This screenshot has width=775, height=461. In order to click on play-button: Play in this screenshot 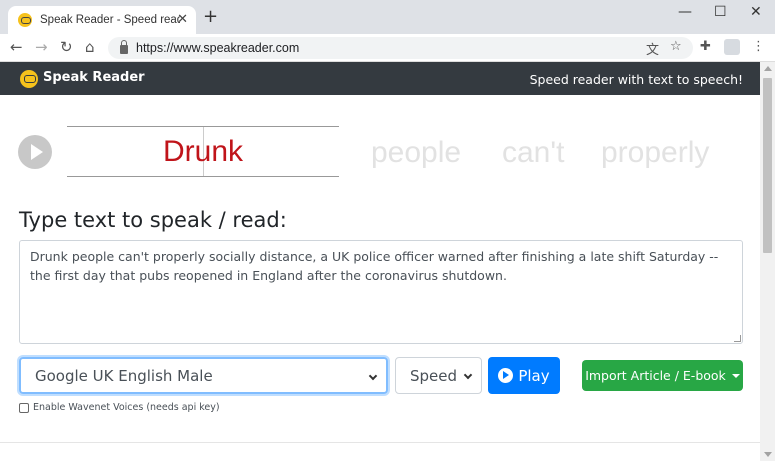, I will do `click(524, 375)`.